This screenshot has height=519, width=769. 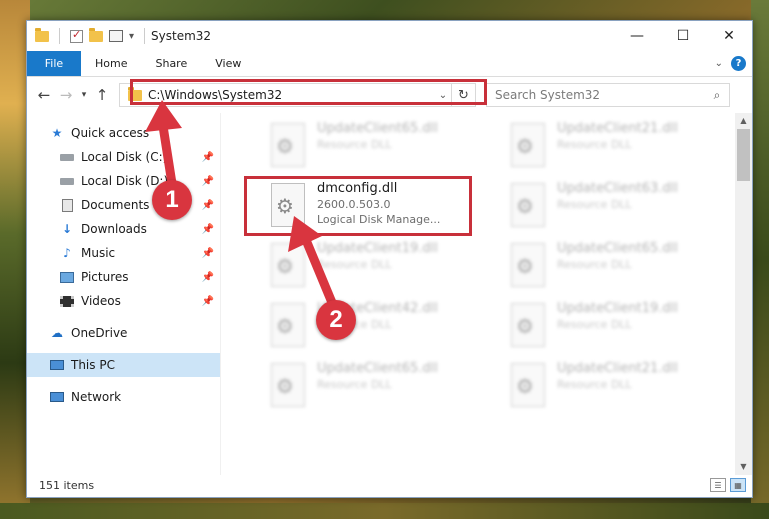 What do you see at coordinates (717, 95) in the screenshot?
I see `search-icon: ⌕` at bounding box center [717, 95].